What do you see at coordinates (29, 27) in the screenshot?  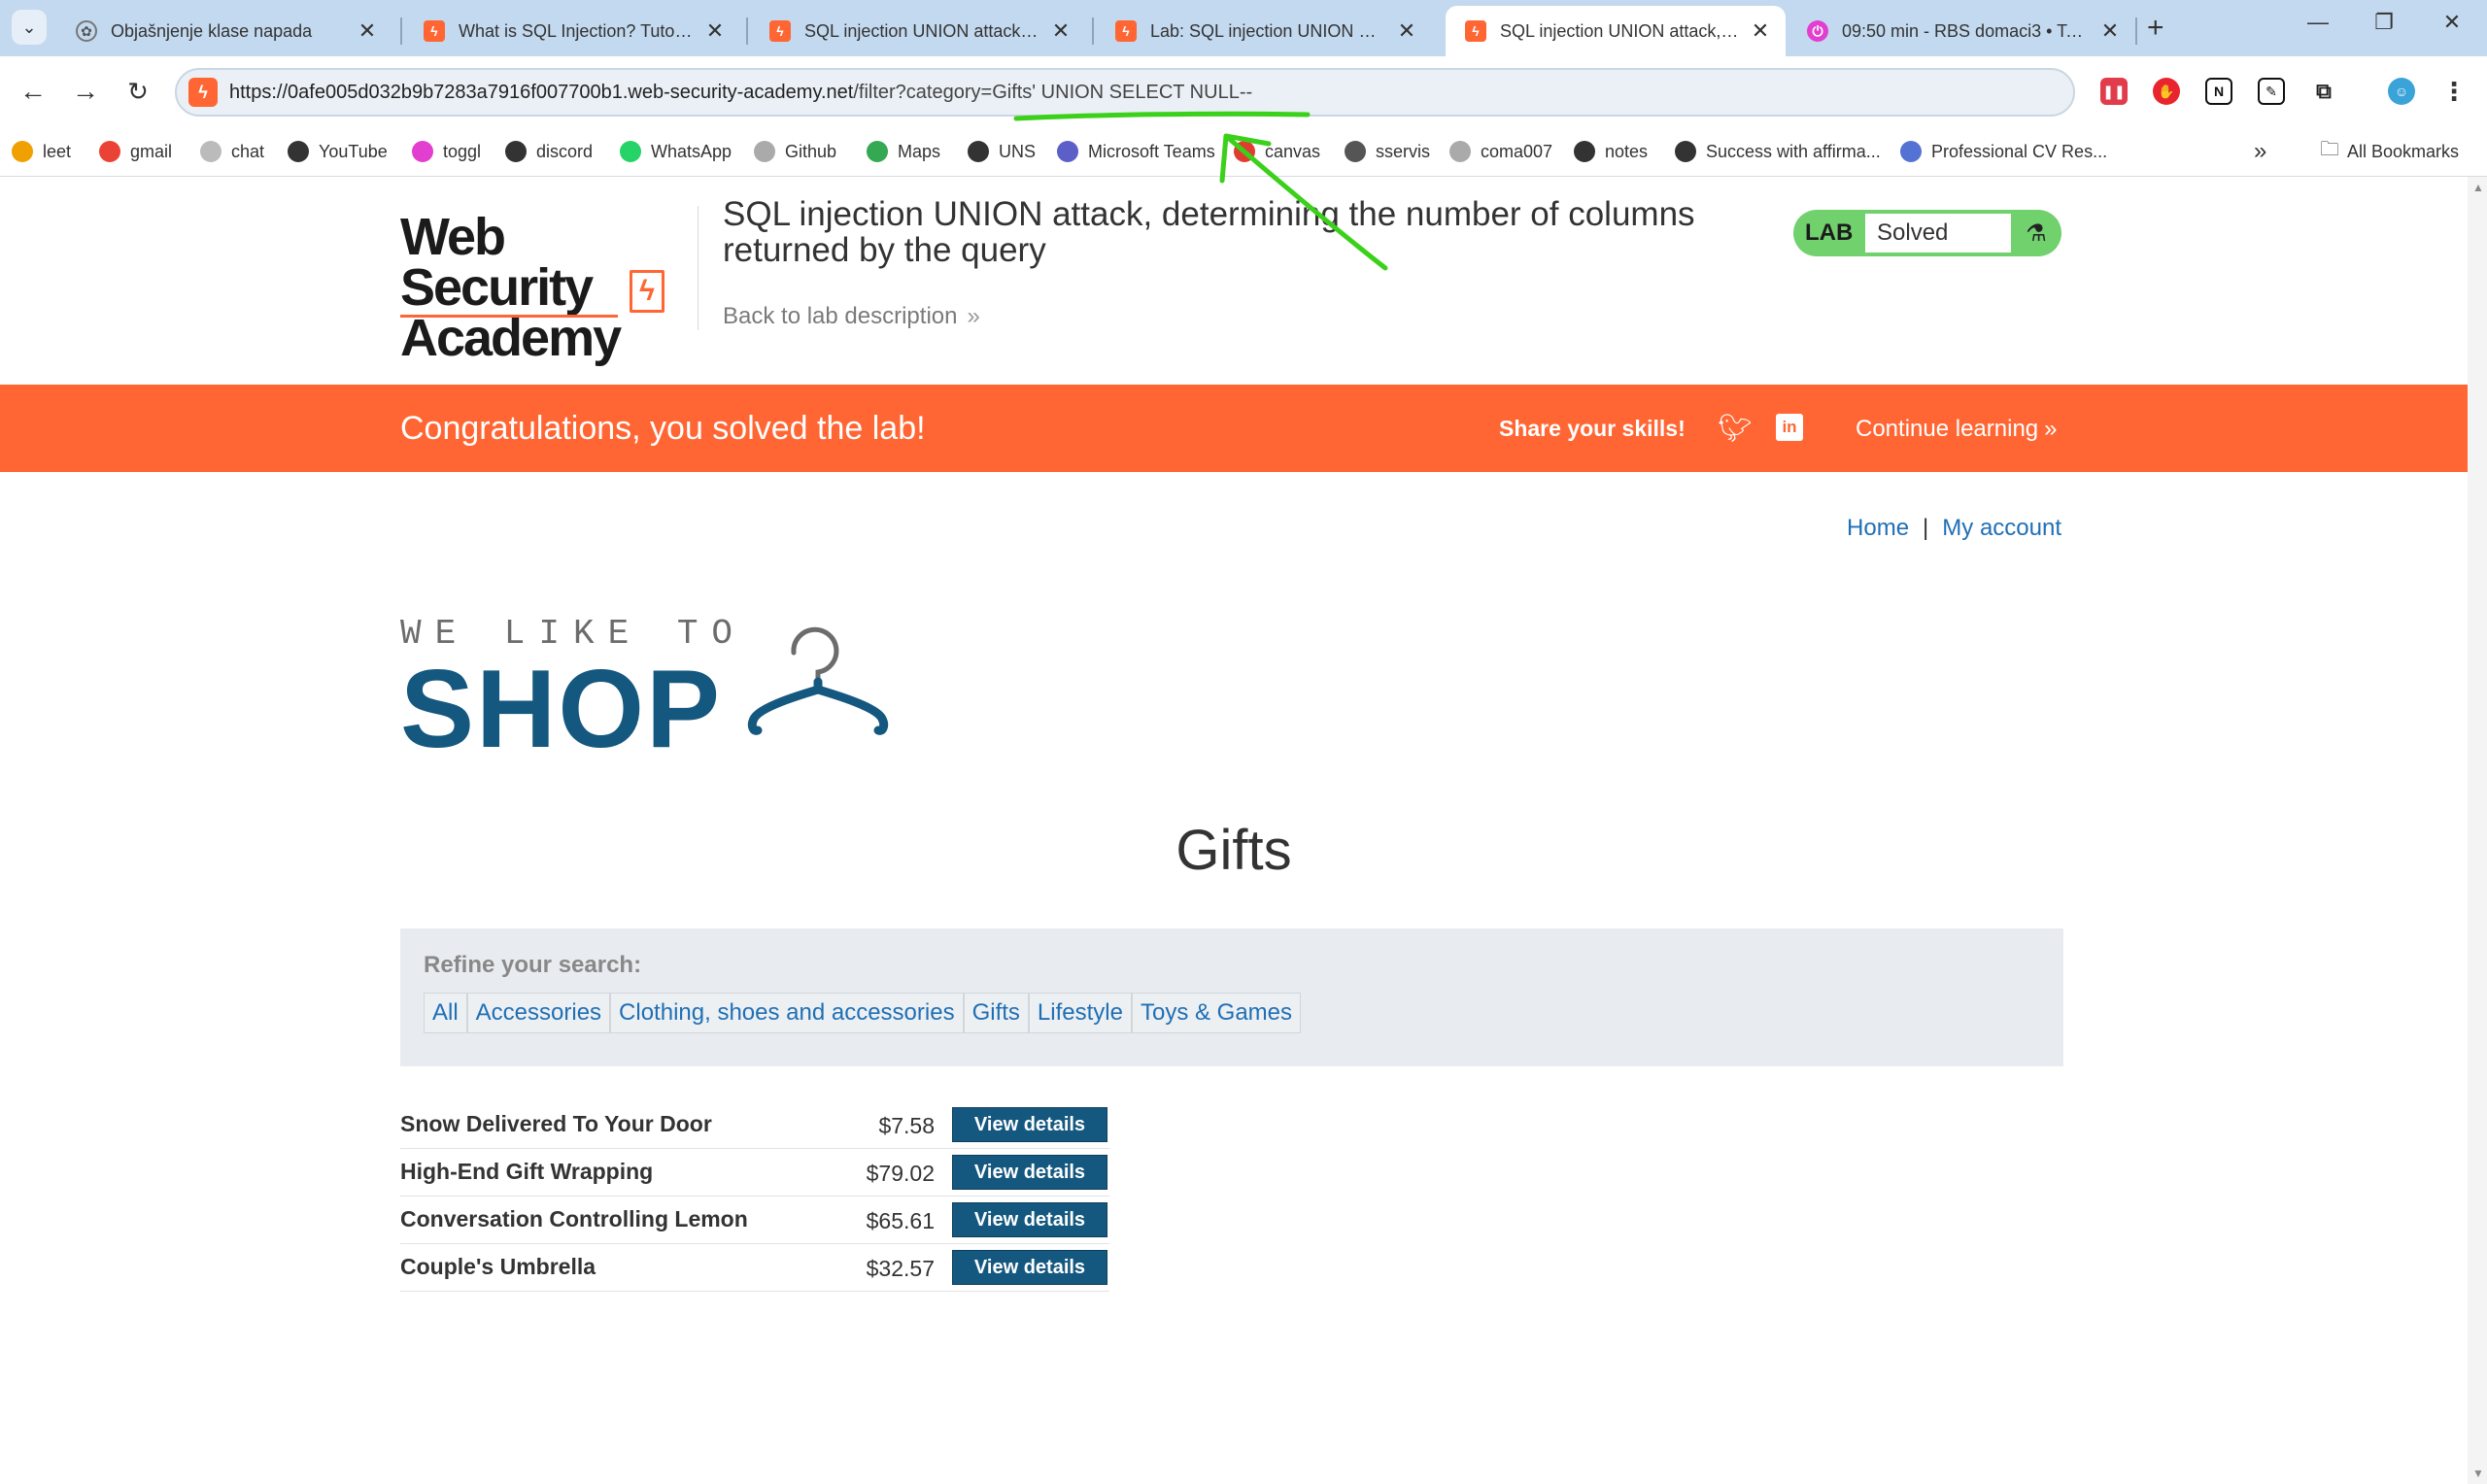 I see `tab-search-button: ⌄` at bounding box center [29, 27].